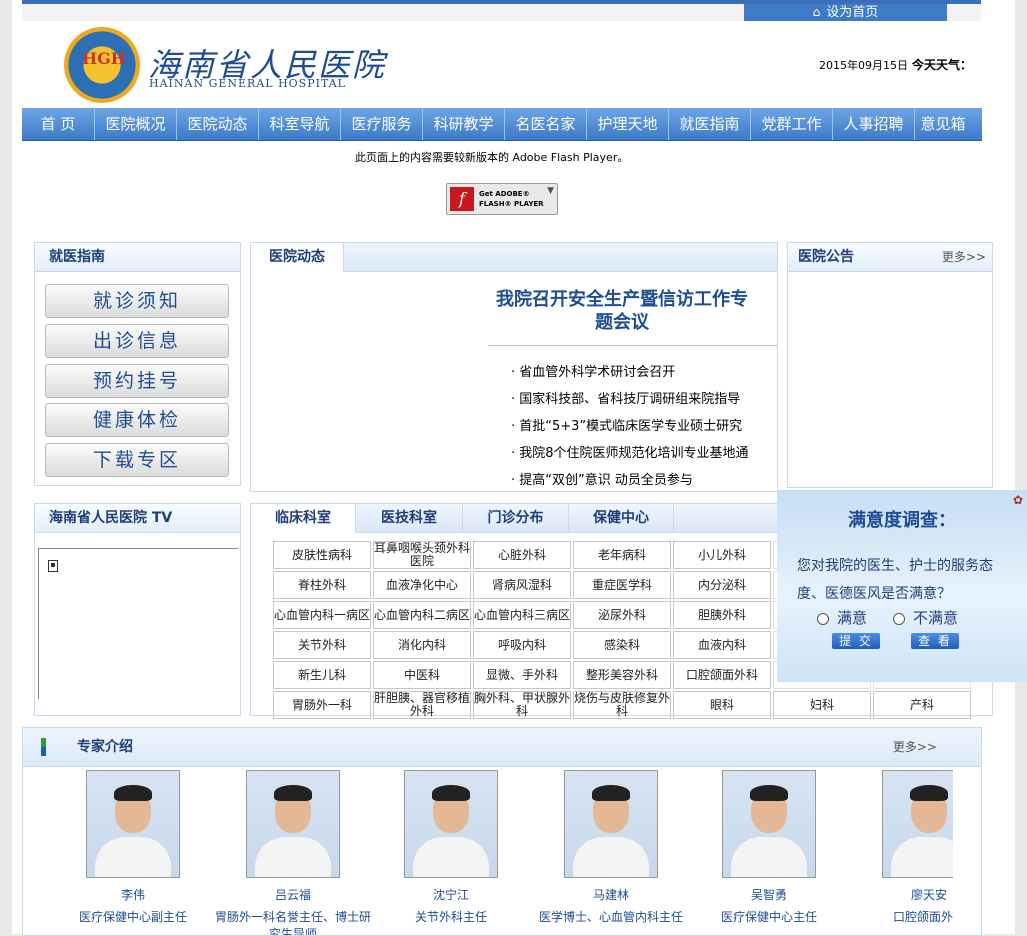 This screenshot has height=936, width=1027. Describe the element at coordinates (409, 518) in the screenshot. I see `tab-medical-tech: 医技科室` at that location.